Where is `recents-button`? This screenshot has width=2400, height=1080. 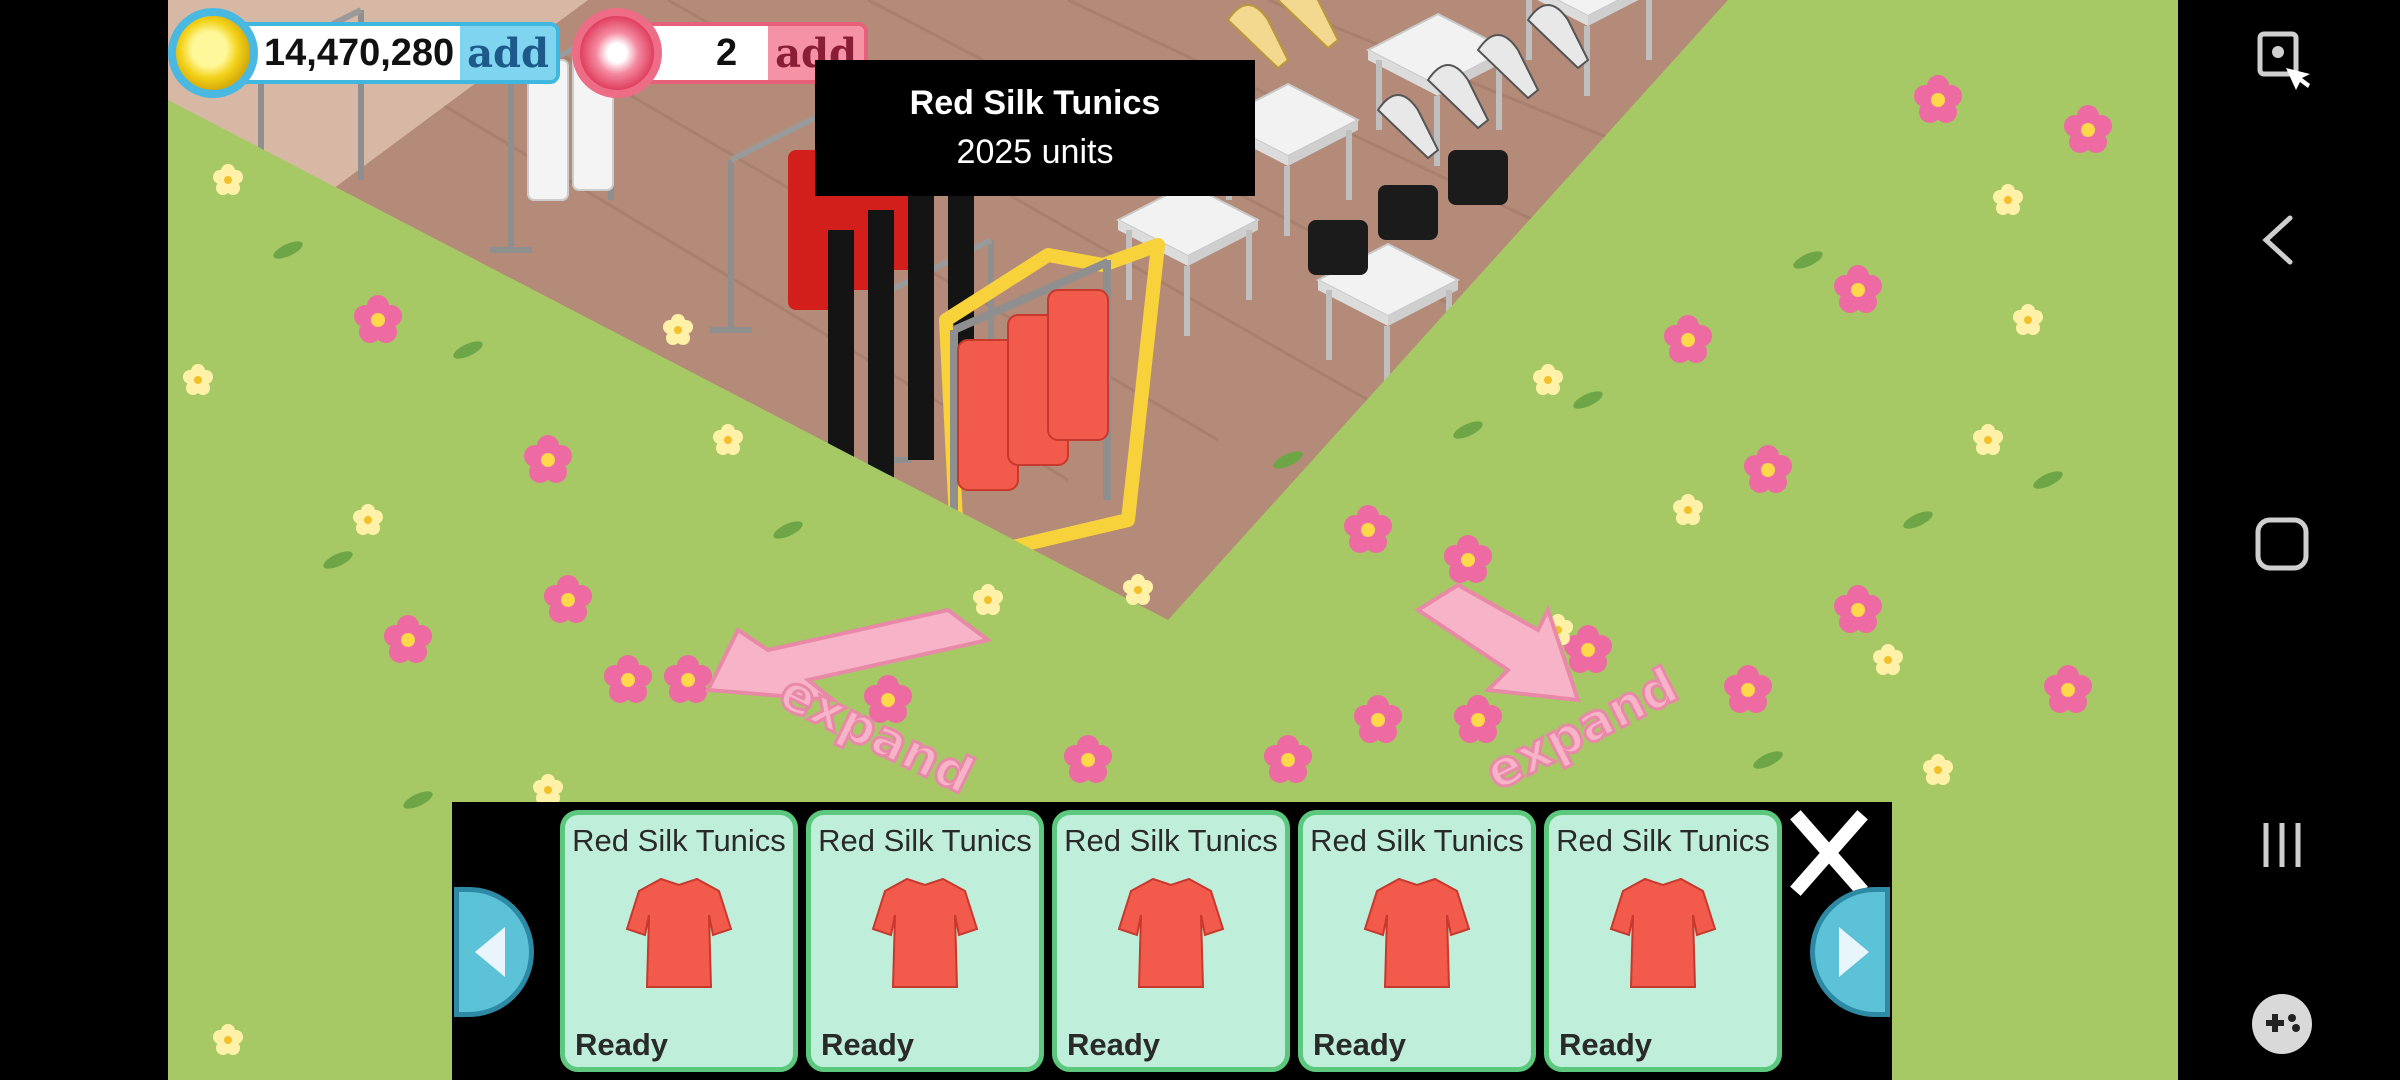
recents-button is located at coordinates (2283, 847).